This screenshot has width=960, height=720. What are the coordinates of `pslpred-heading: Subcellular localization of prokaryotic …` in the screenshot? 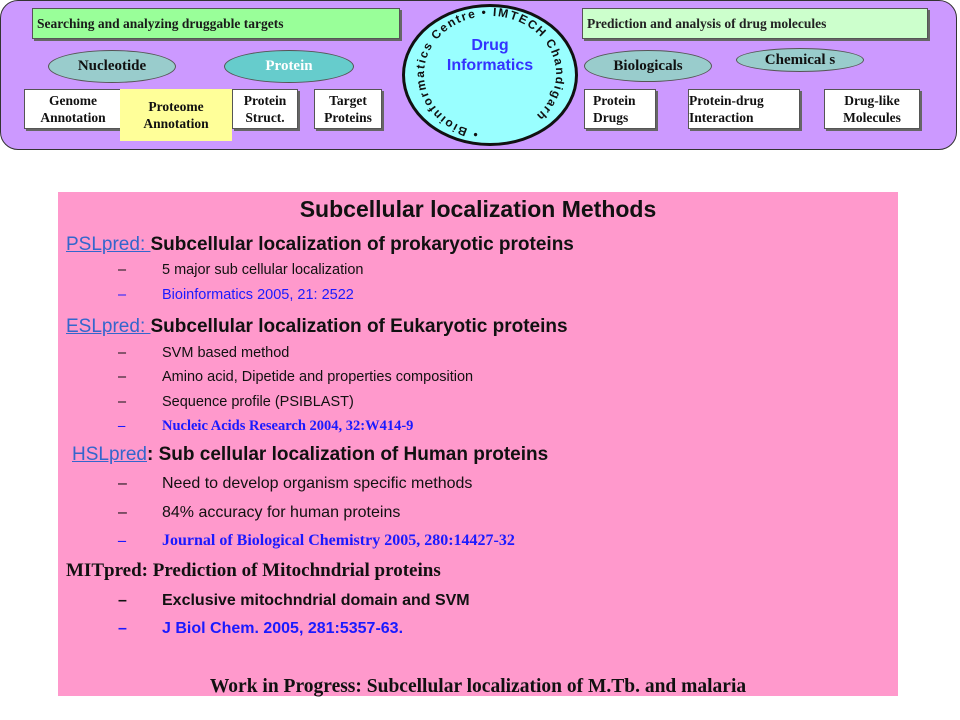 It's located at (362, 244).